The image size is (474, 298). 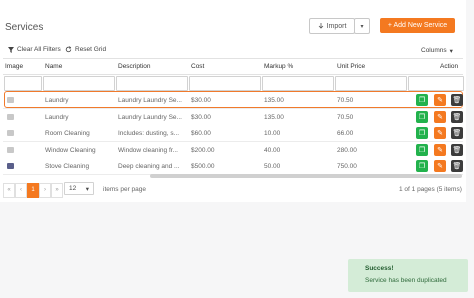 What do you see at coordinates (10, 166) in the screenshot?
I see `service-photo` at bounding box center [10, 166].